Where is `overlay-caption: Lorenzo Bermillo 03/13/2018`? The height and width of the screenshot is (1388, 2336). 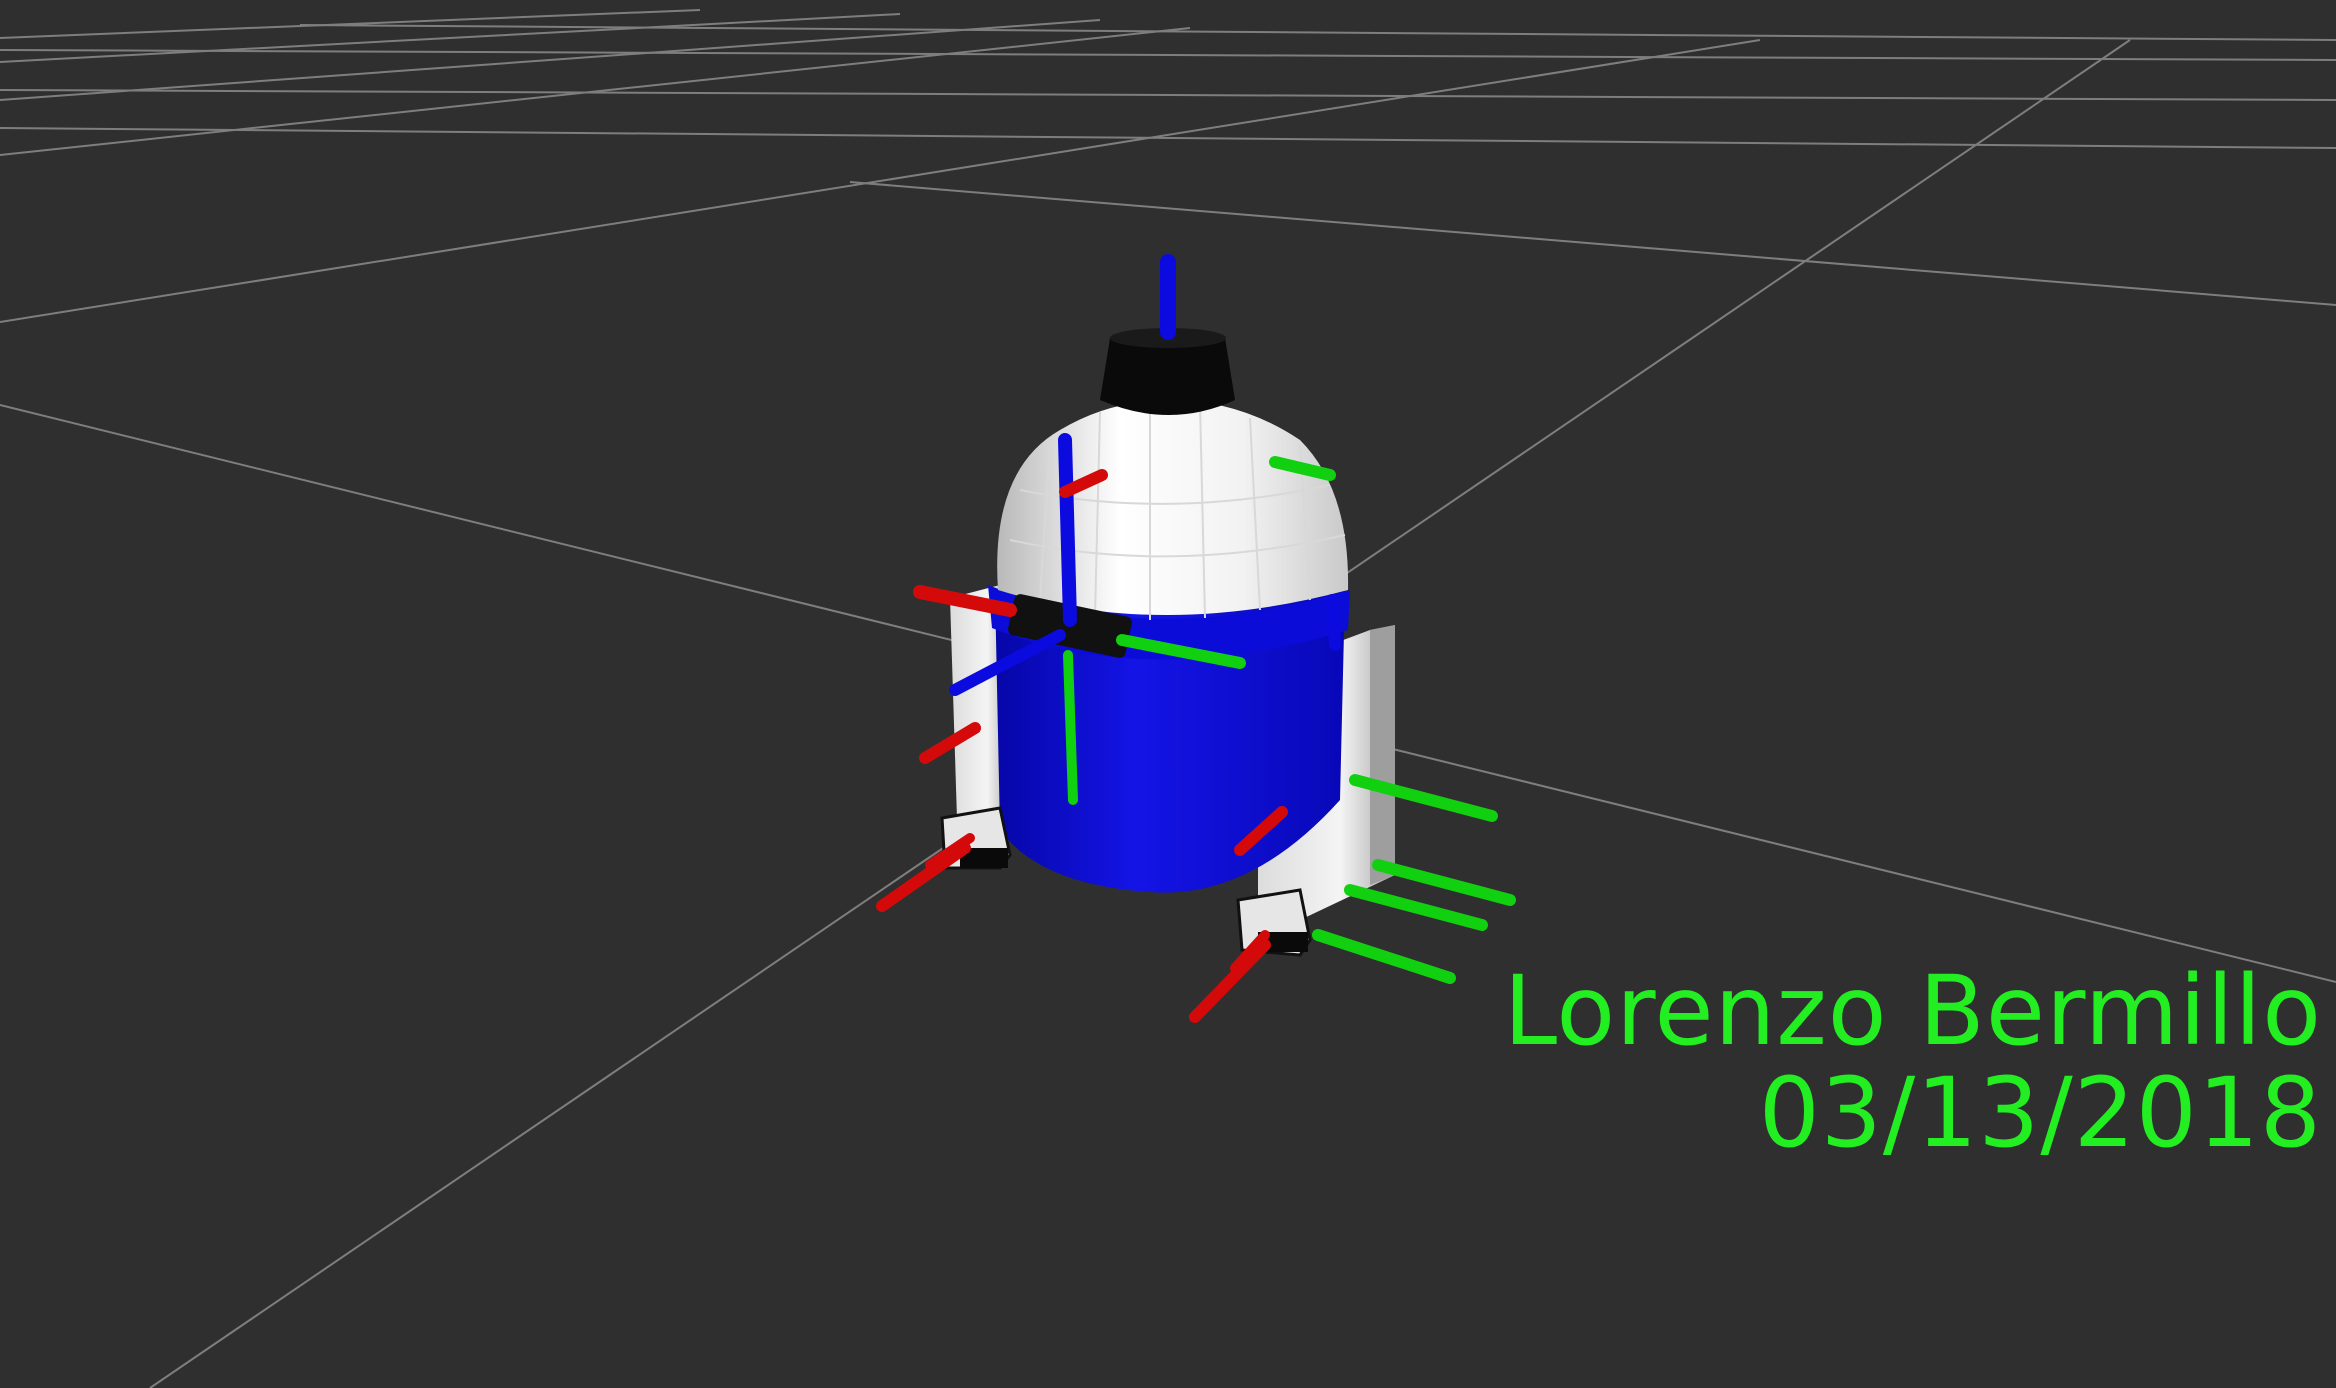 overlay-caption: Lorenzo Bermillo 03/13/2018 is located at coordinates (1913, 1062).